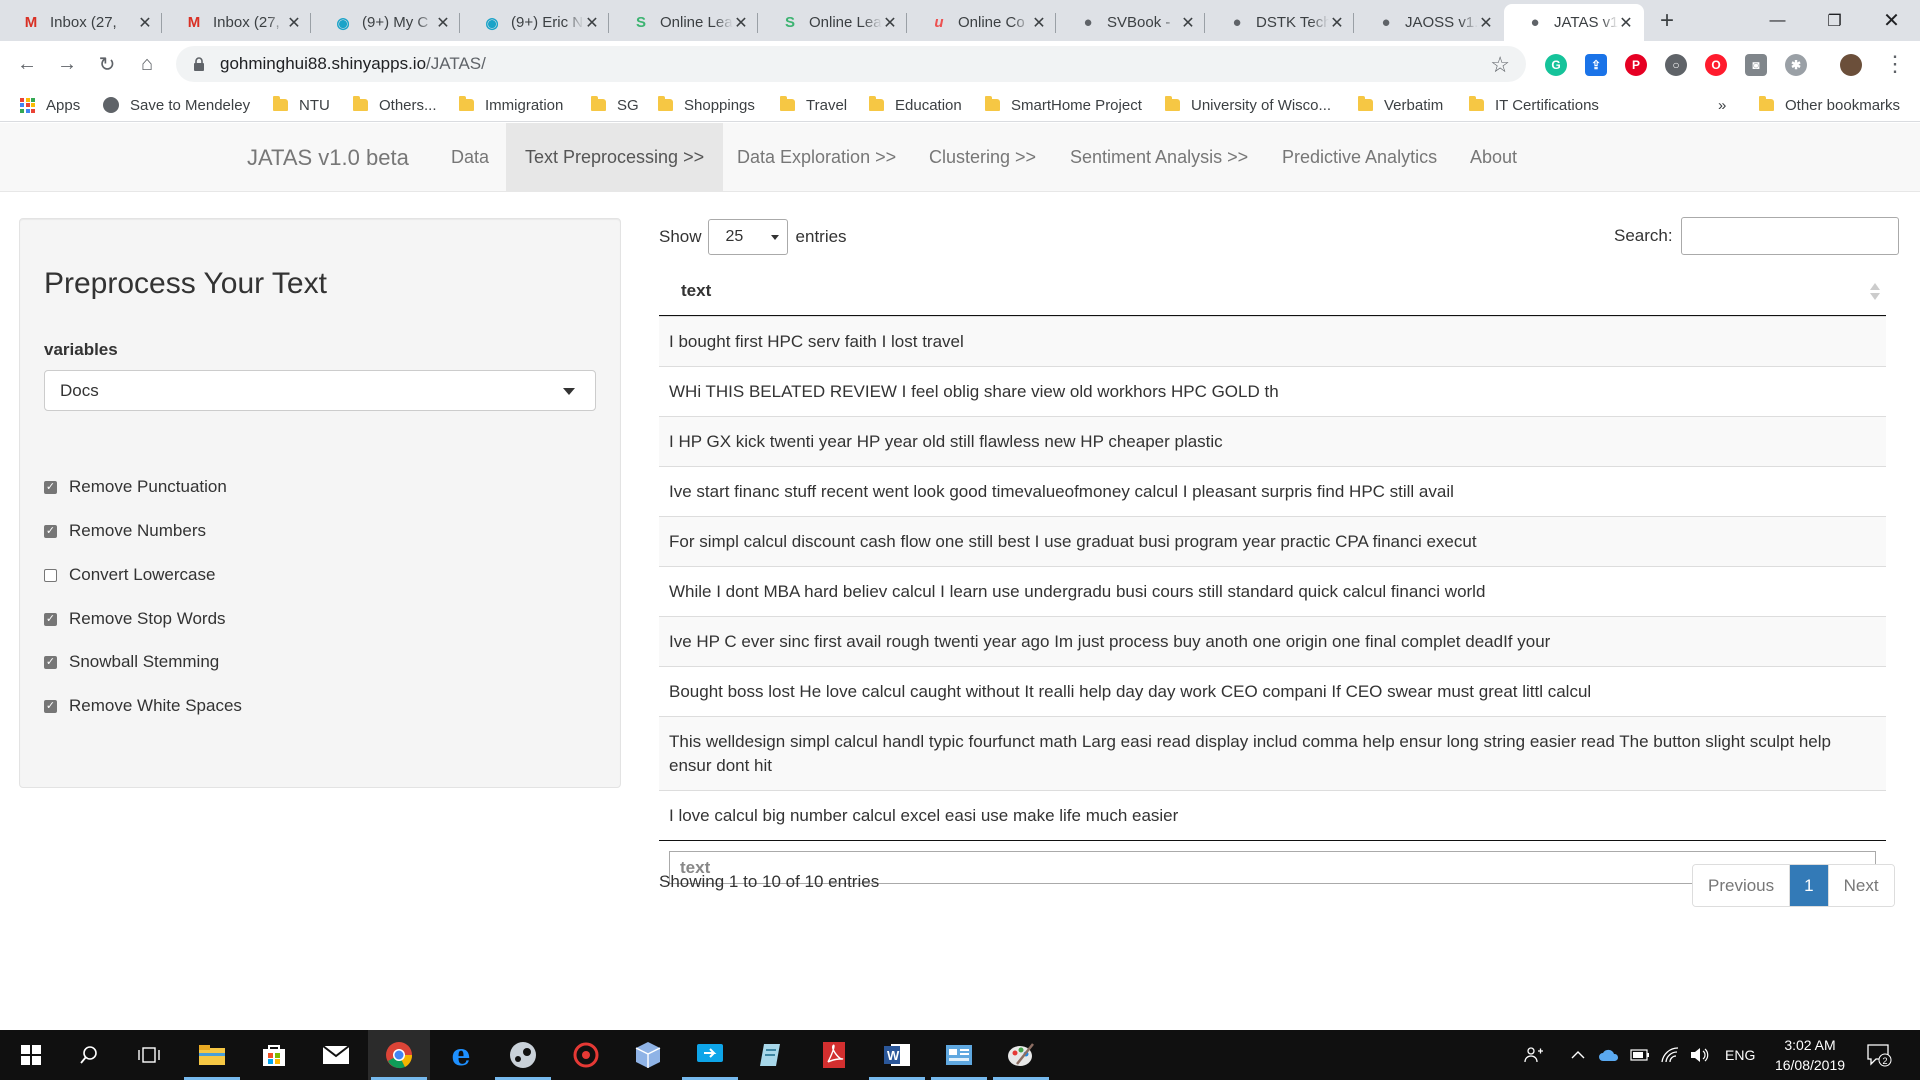  What do you see at coordinates (1272, 291) in the screenshot?
I see `column-header-text: text` at bounding box center [1272, 291].